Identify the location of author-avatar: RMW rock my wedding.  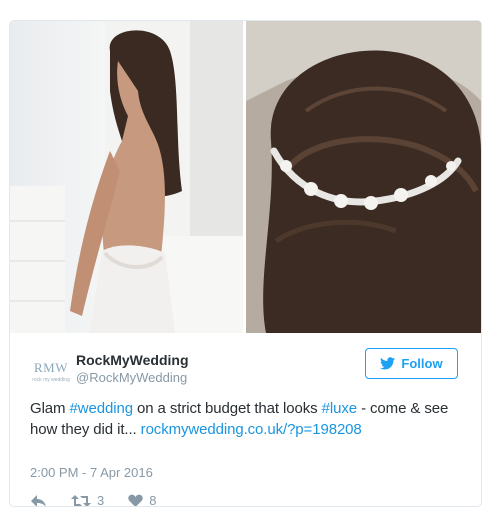
(51, 371).